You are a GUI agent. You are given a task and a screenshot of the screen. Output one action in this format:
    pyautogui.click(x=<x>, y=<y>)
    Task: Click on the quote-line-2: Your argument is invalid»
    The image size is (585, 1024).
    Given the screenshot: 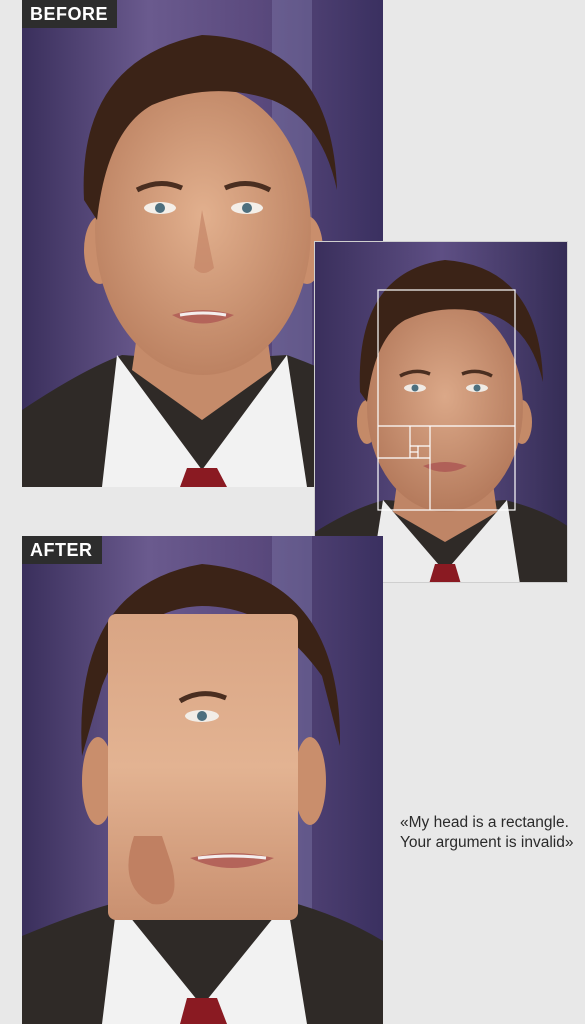 What is the action you would take?
    pyautogui.click(x=487, y=842)
    